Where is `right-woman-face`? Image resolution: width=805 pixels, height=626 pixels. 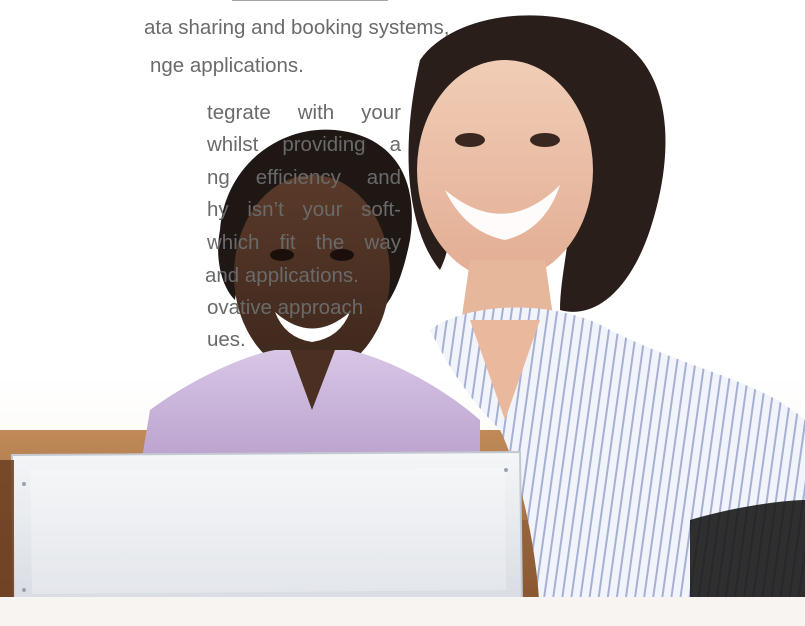 right-woman-face is located at coordinates (505, 170).